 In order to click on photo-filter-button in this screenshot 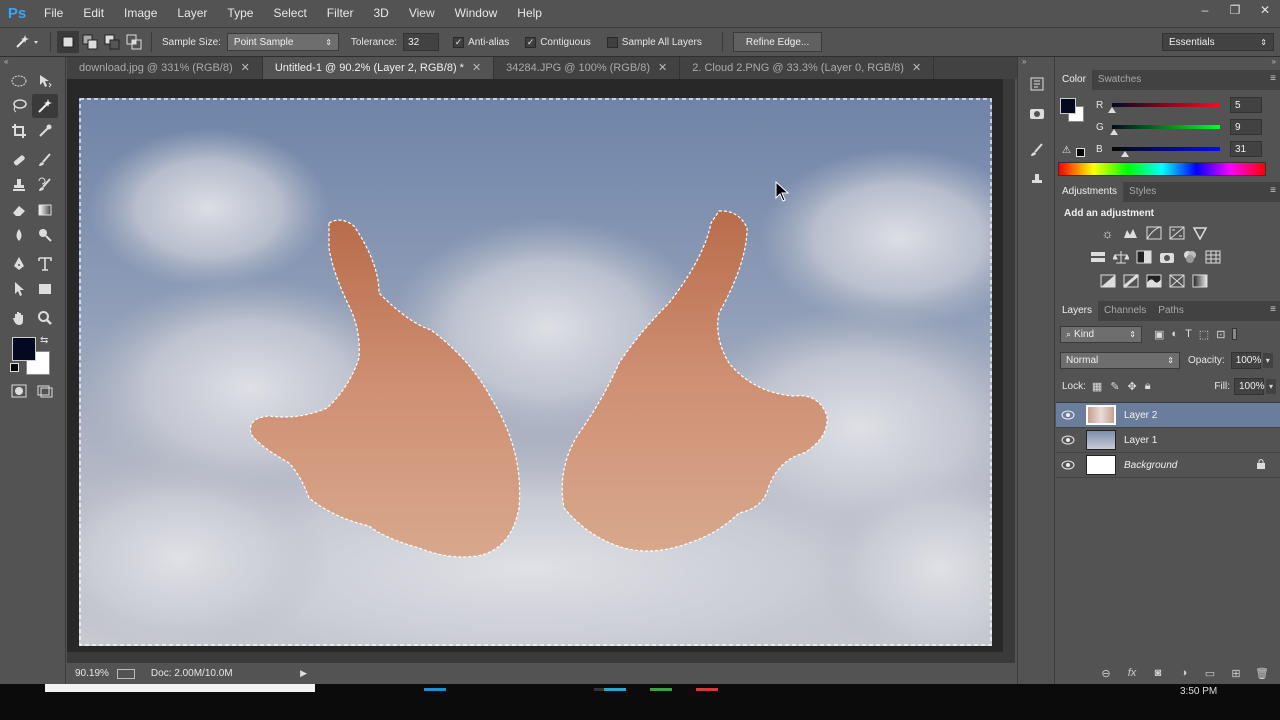, I will do `click(1166, 257)`.